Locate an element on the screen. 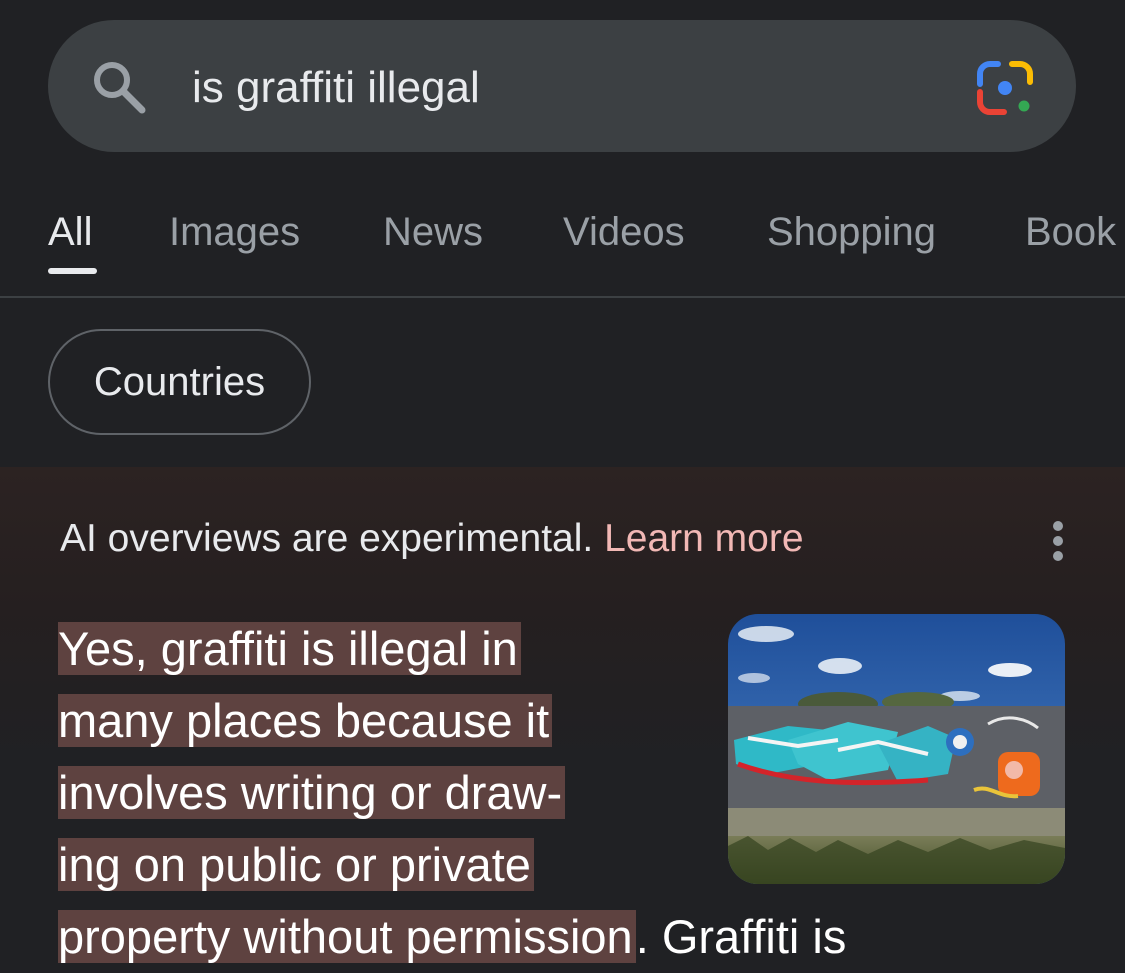 This screenshot has width=1125, height=973. chip-label: Countries is located at coordinates (179, 382).